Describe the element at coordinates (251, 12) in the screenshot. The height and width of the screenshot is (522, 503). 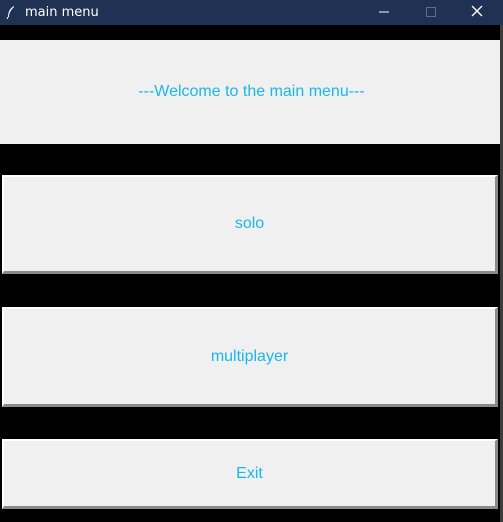
I see `title-bar: main menu` at that location.